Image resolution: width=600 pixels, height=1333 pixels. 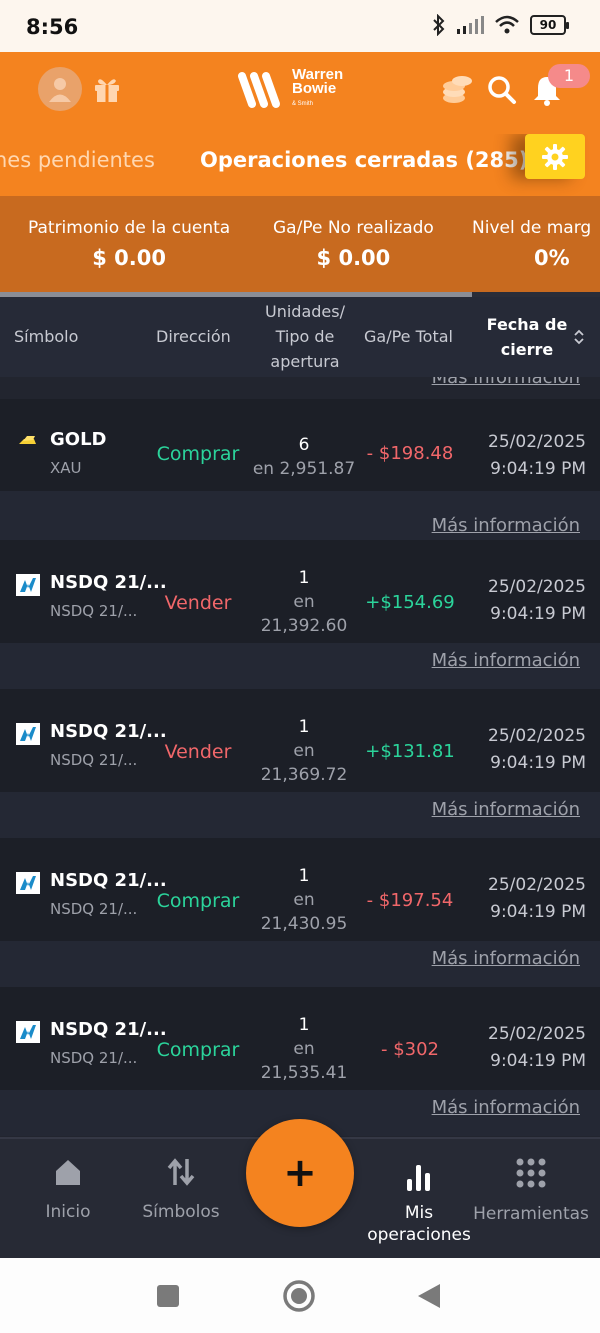 I want to click on units-value: 6, so click(x=304, y=445).